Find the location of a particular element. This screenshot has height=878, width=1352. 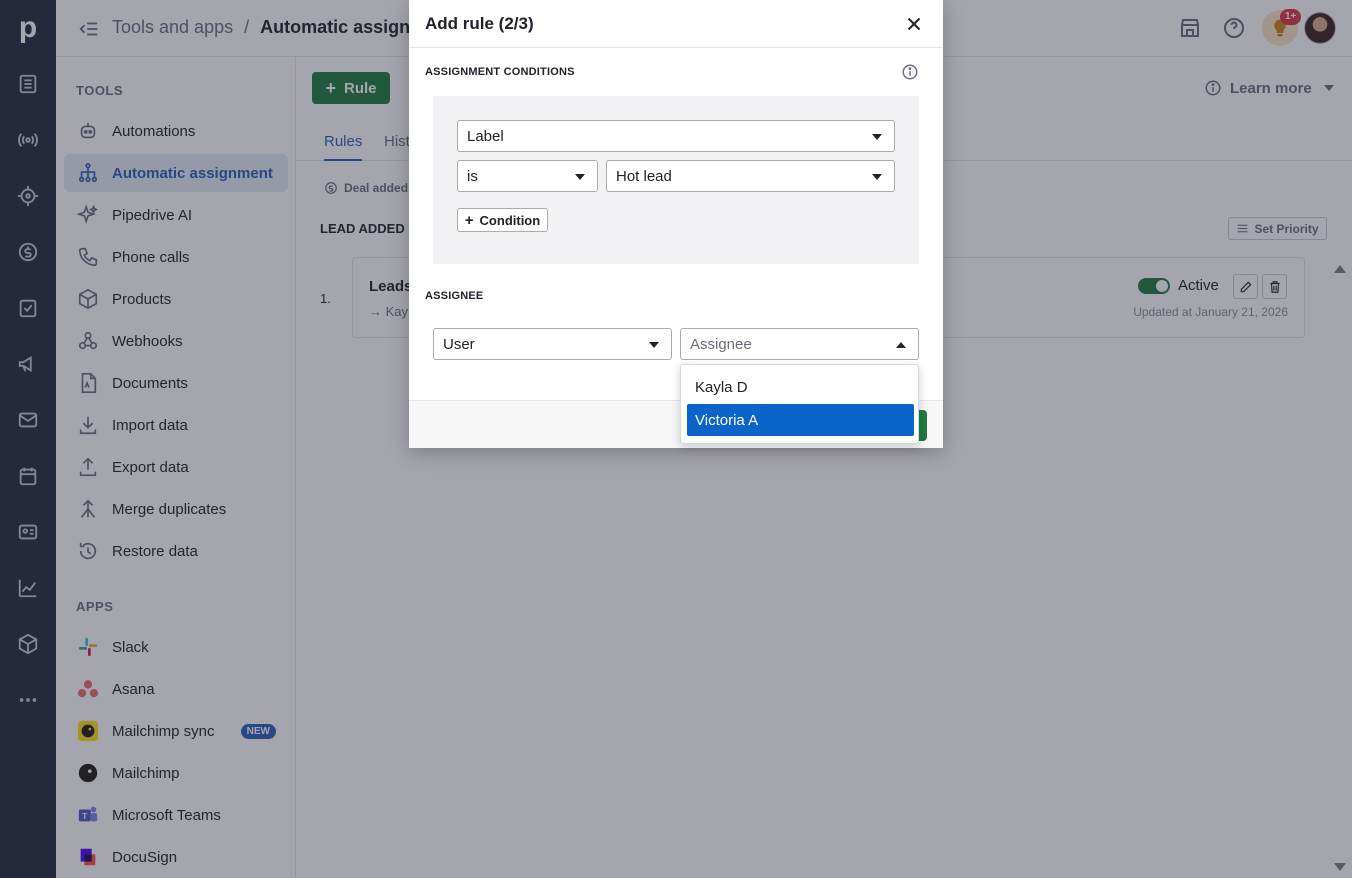

dialog-header: Add rule (2/3) is located at coordinates (676, 24).